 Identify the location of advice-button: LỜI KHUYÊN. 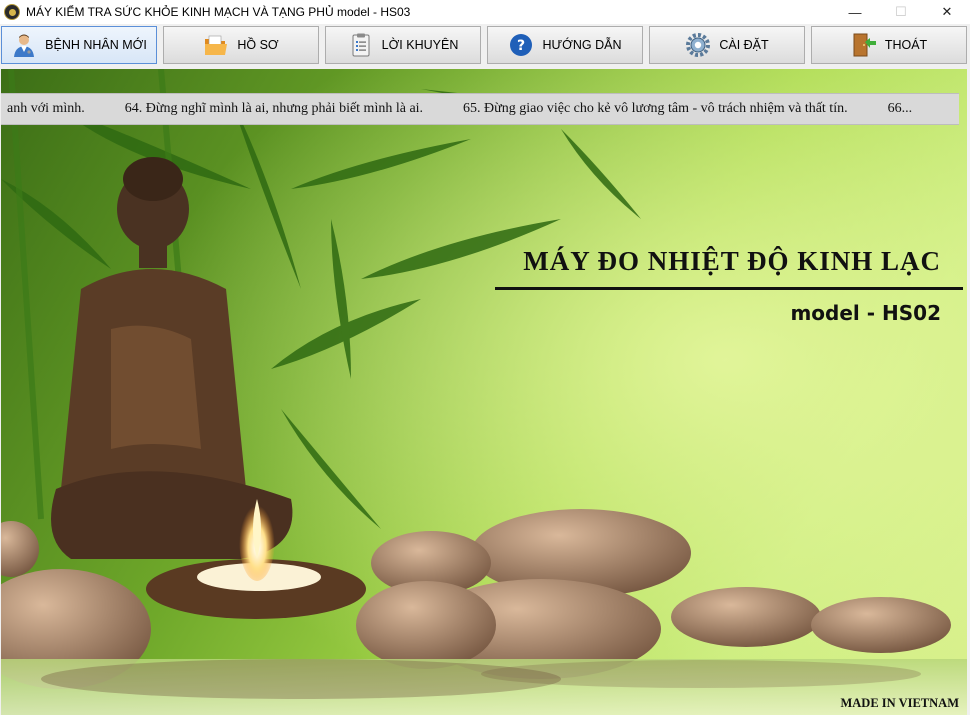
(403, 45).